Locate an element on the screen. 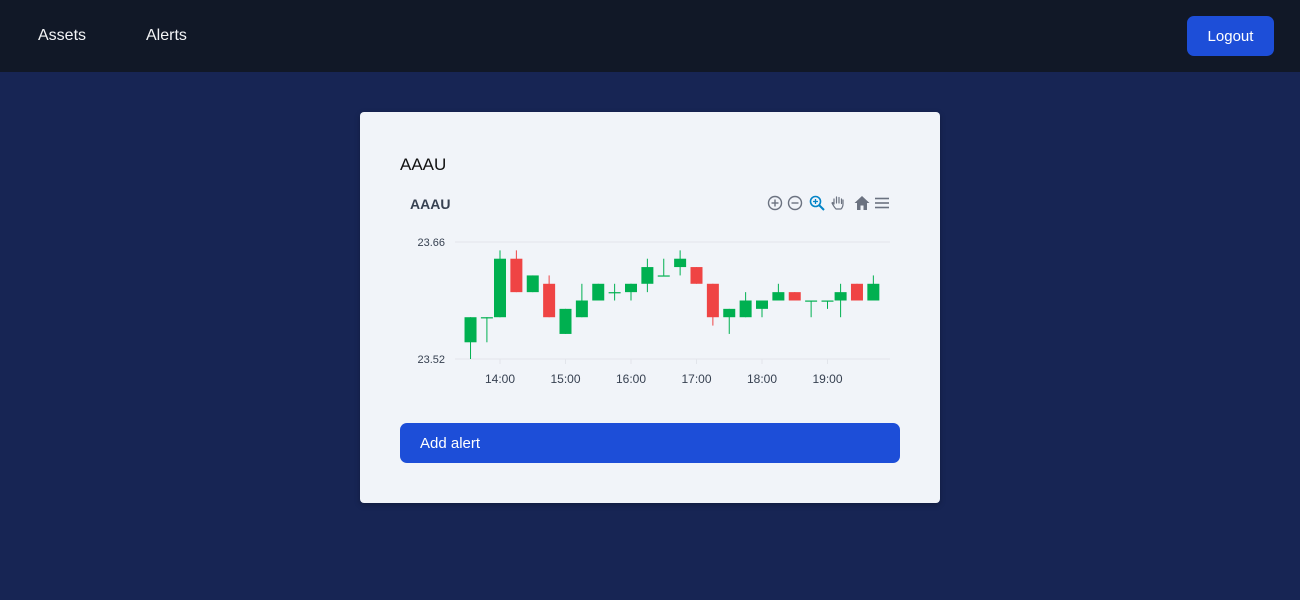 This screenshot has height=600, width=1300. add-alert-button: Add alert is located at coordinates (650, 443).